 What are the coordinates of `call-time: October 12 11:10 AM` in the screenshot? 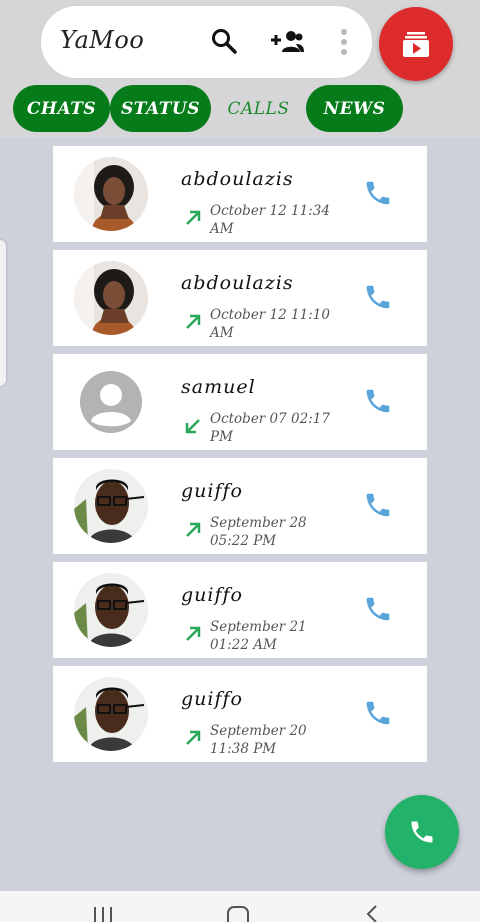 It's located at (270, 324).